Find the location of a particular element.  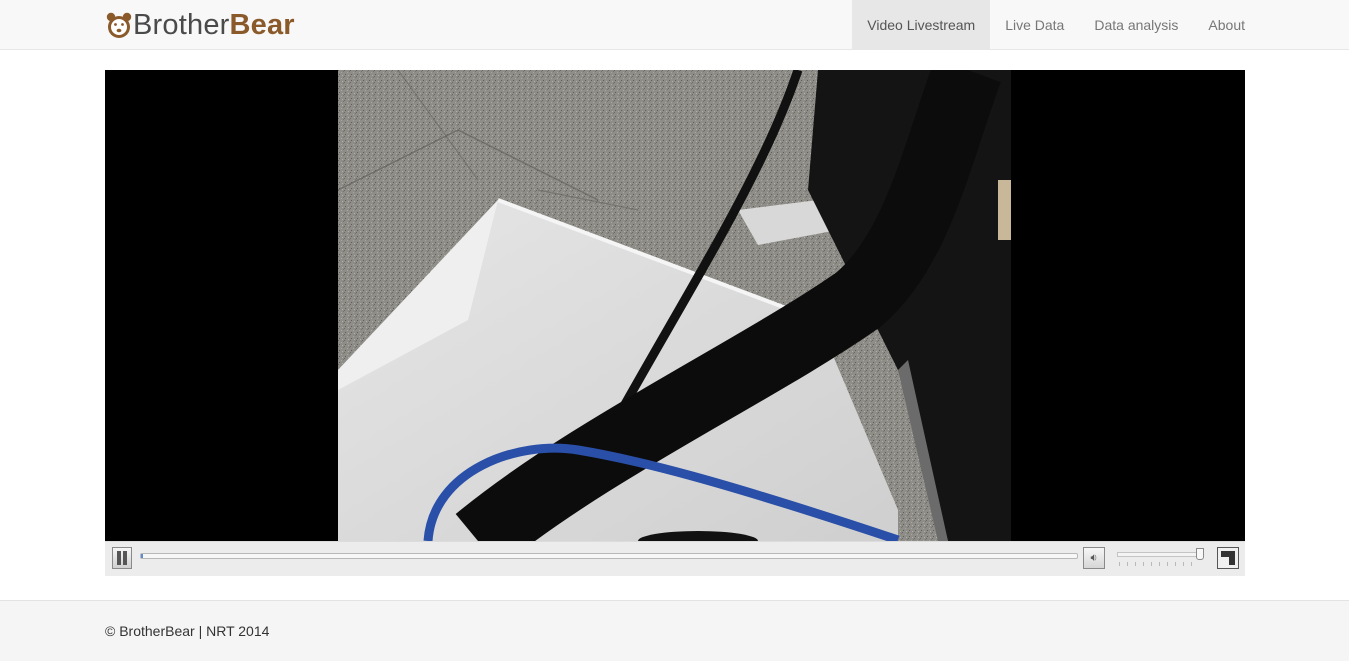

brand-name: BrotherBear is located at coordinates (214, 25).